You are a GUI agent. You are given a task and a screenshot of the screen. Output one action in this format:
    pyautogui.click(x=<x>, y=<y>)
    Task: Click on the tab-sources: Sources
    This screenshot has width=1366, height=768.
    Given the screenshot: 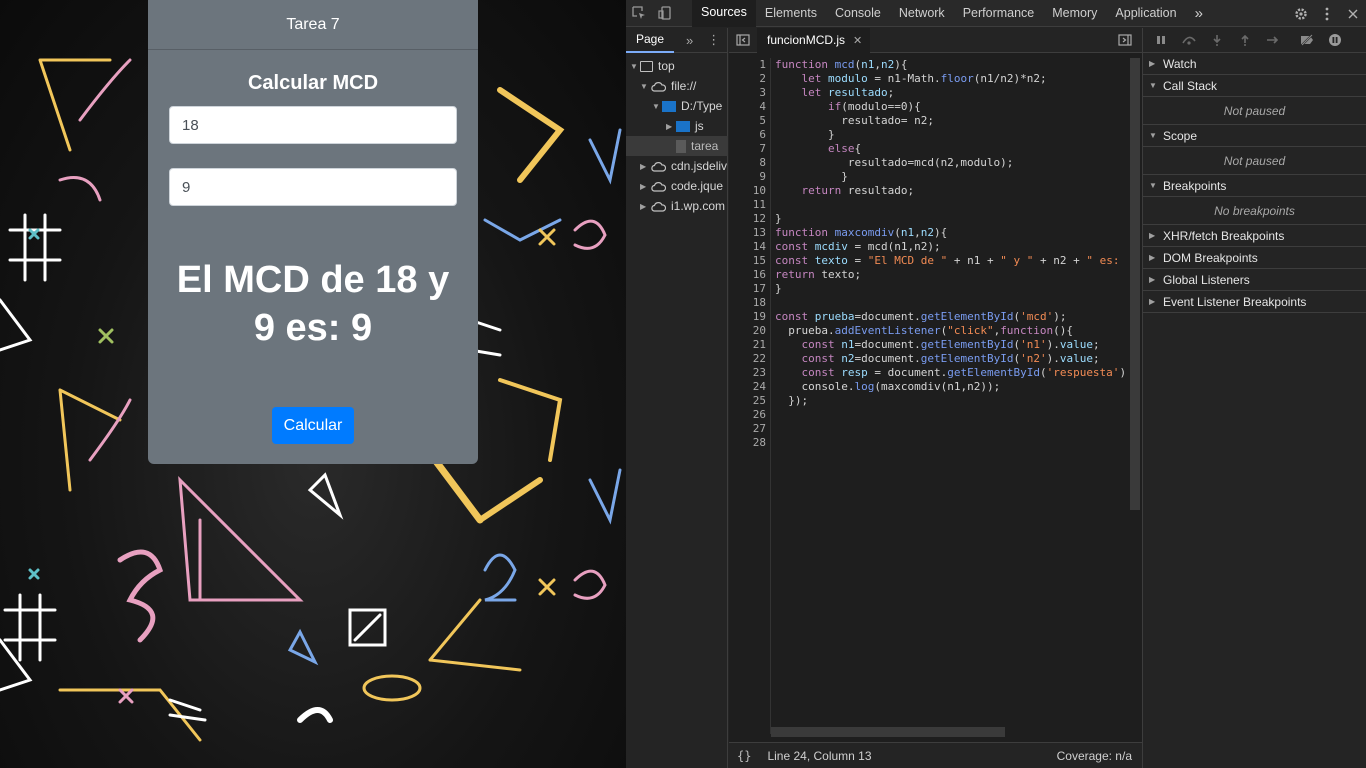 What is the action you would take?
    pyautogui.click(x=724, y=13)
    